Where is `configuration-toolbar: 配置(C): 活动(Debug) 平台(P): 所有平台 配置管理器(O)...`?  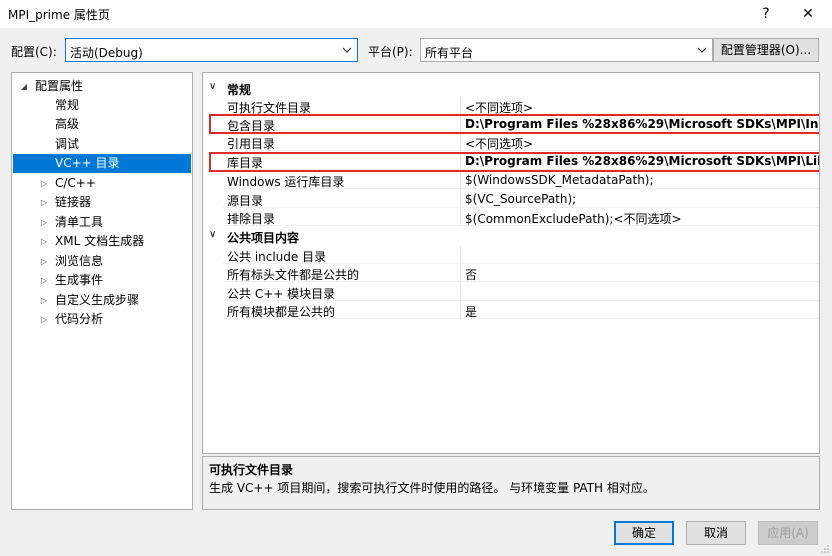 configuration-toolbar: 配置(C): 活动(Debug) 平台(P): 所有平台 配置管理器(O)... is located at coordinates (416, 50).